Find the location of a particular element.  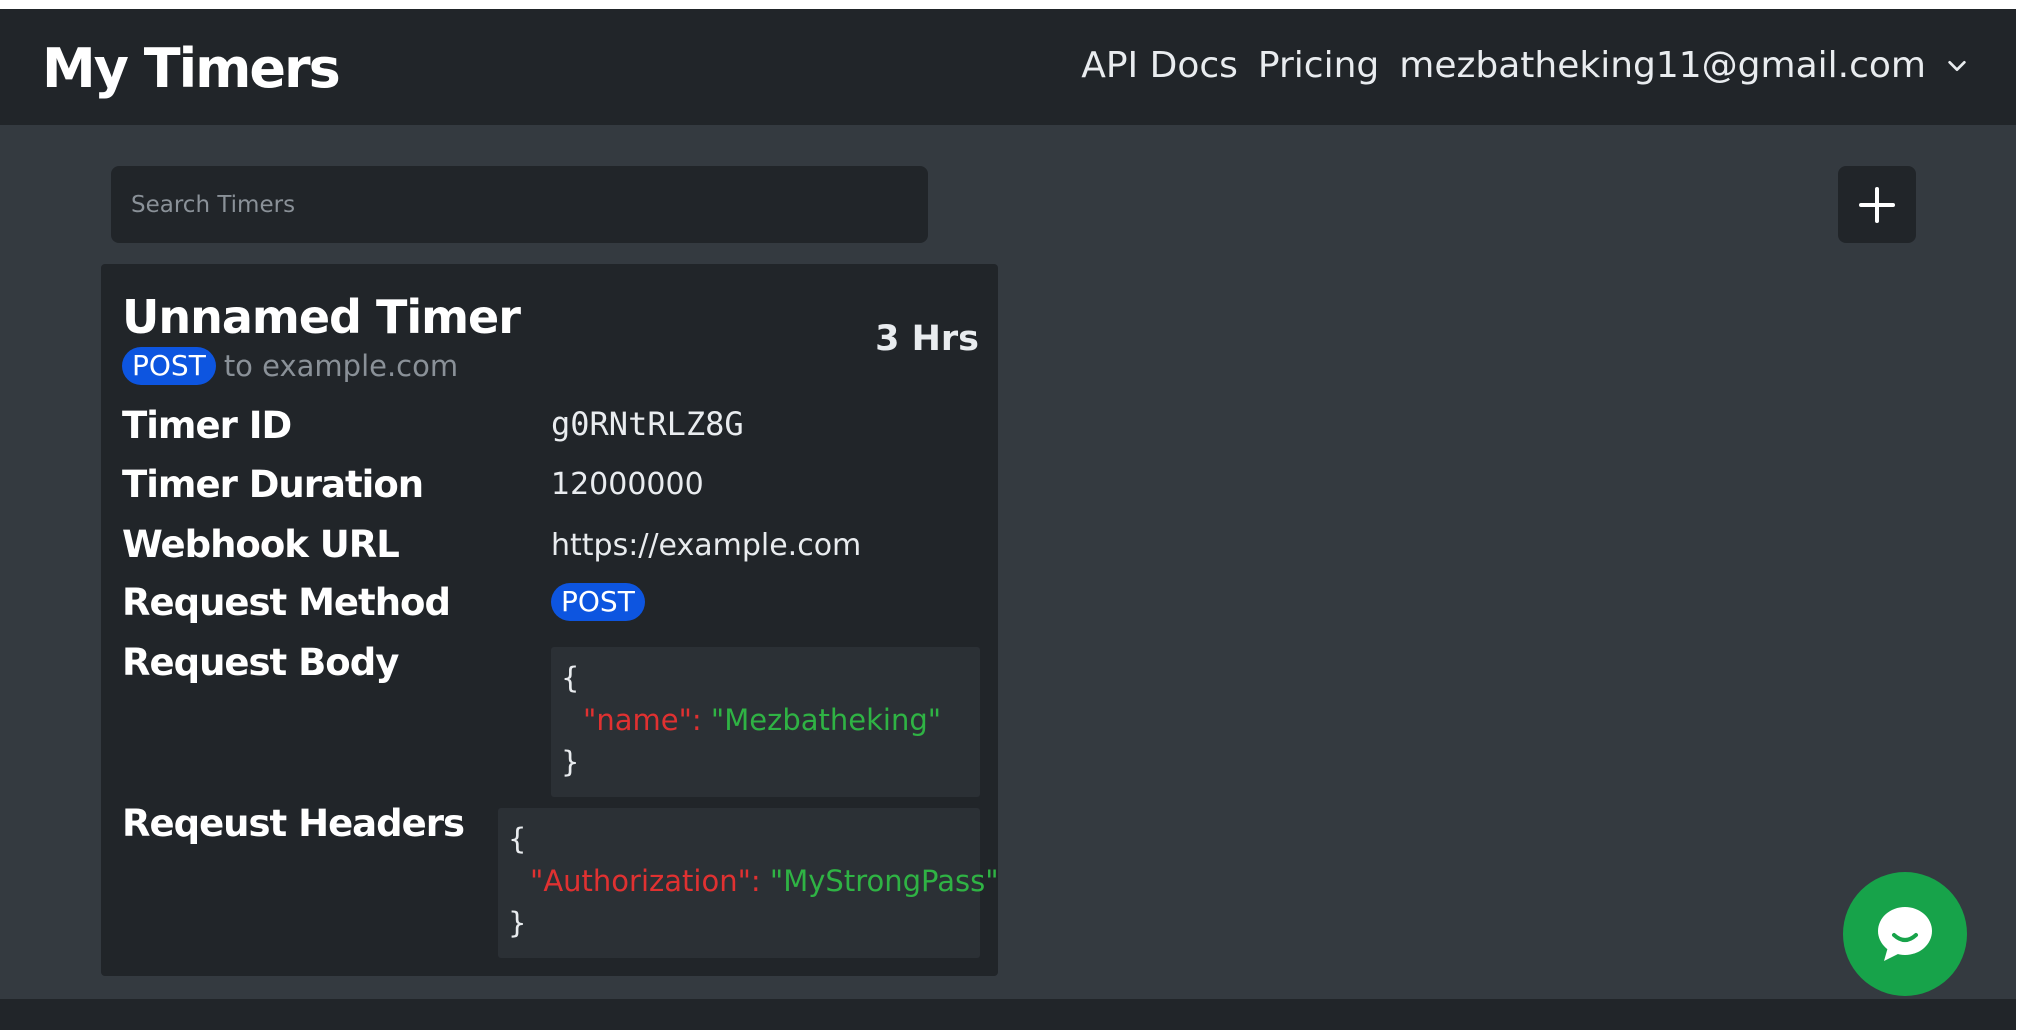

chevron-down-icon is located at coordinates (1957, 65).